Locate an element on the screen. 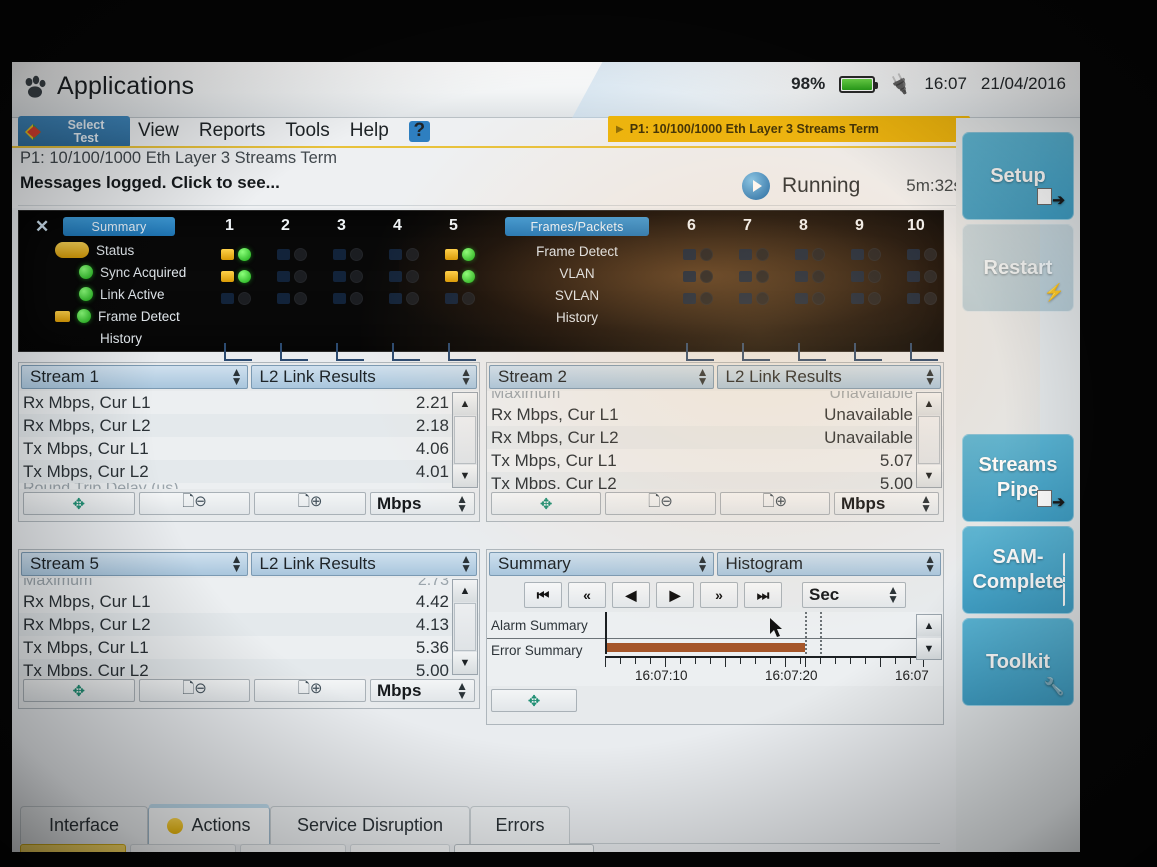 This screenshot has width=1157, height=867. select-test-button: Select Test is located at coordinates (74, 132).